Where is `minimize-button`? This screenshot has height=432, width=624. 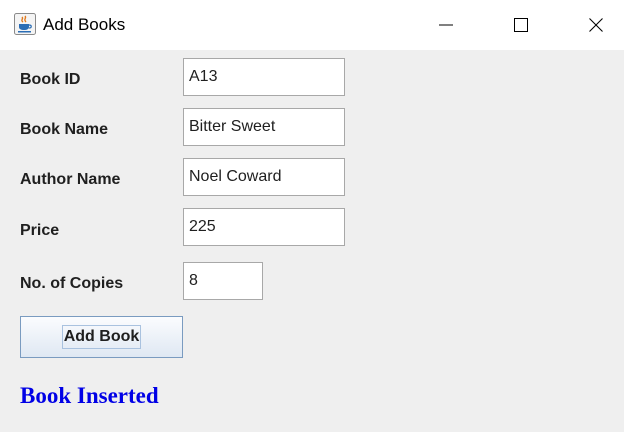
minimize-button is located at coordinates (446, 25).